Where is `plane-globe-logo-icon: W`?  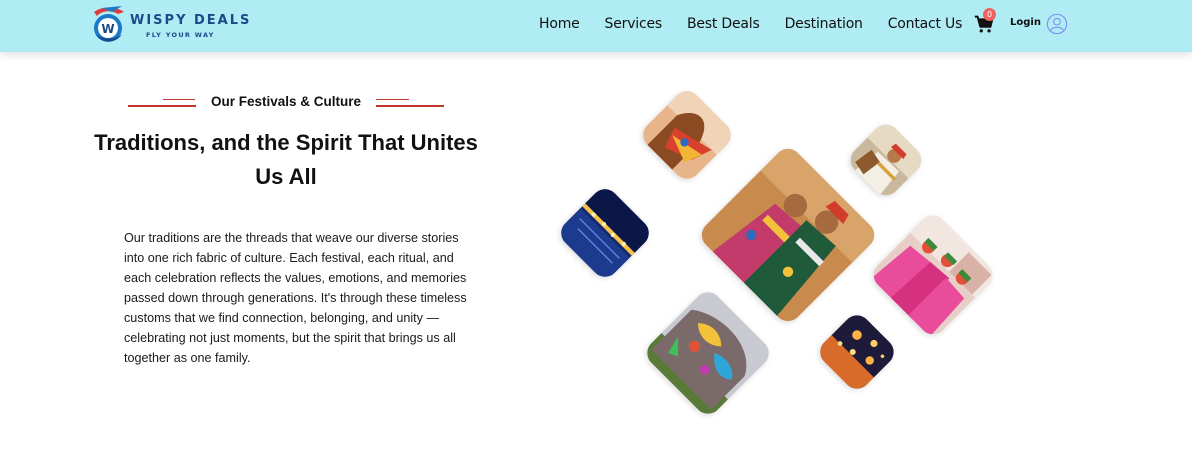 plane-globe-logo-icon: W is located at coordinates (109, 24).